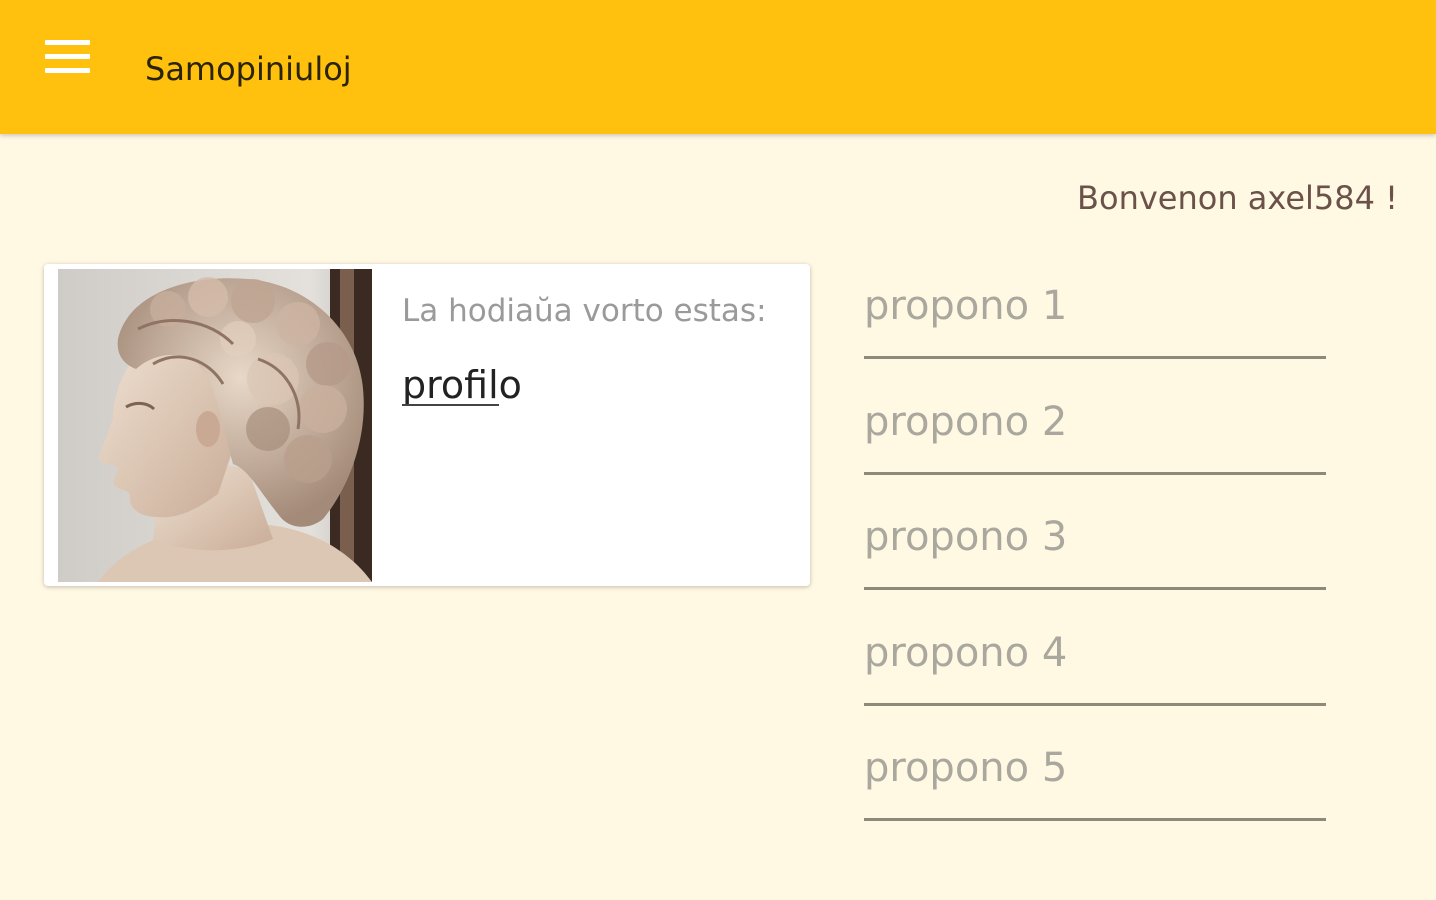  What do you see at coordinates (215, 425) in the screenshot?
I see `marble-bust-image` at bounding box center [215, 425].